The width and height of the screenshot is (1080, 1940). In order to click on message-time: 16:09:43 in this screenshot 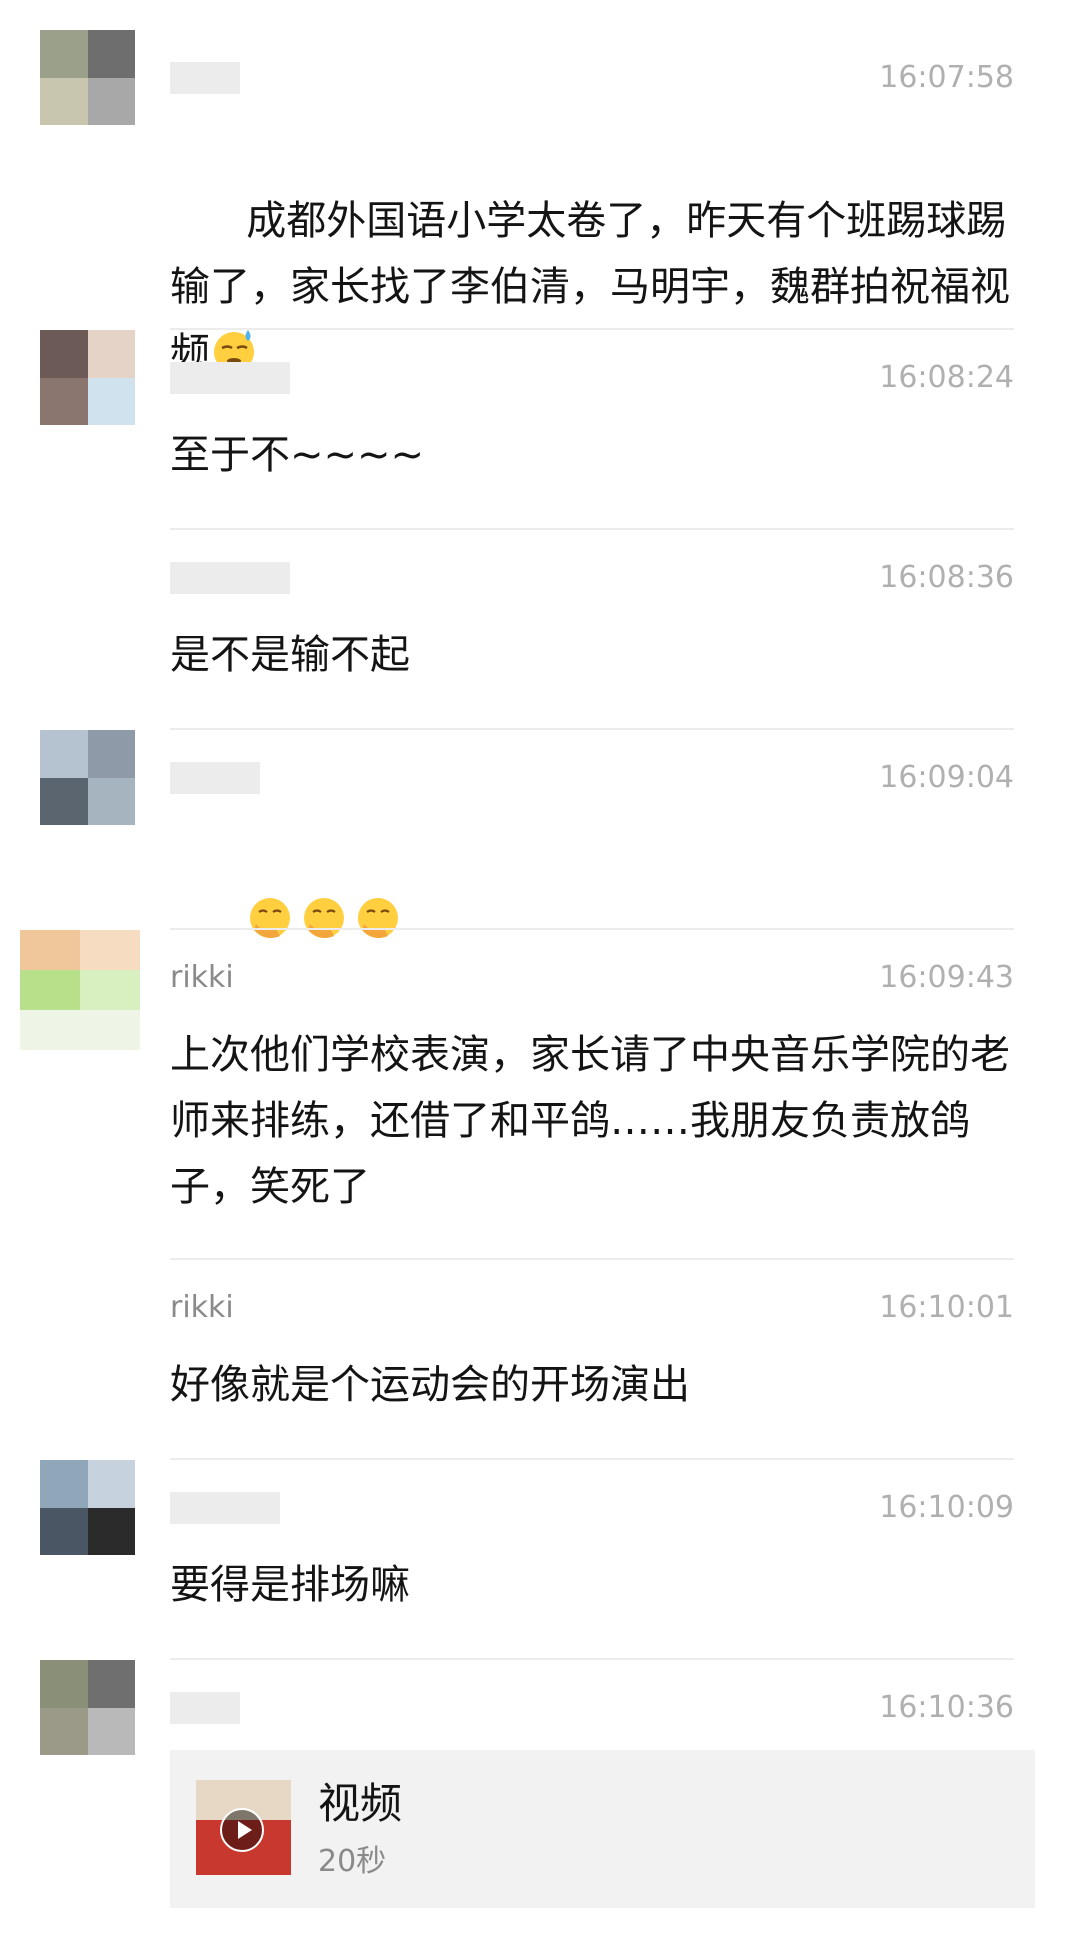, I will do `click(946, 977)`.